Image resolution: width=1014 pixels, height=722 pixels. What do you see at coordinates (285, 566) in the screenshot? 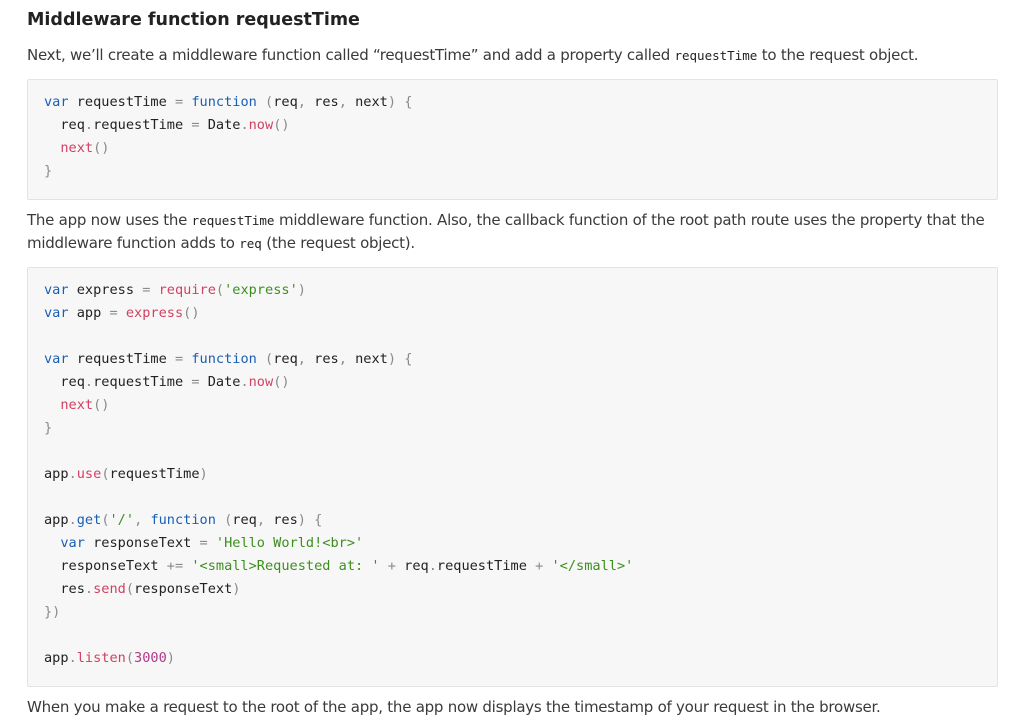
I see `code-token: '<small>Requested at: '` at bounding box center [285, 566].